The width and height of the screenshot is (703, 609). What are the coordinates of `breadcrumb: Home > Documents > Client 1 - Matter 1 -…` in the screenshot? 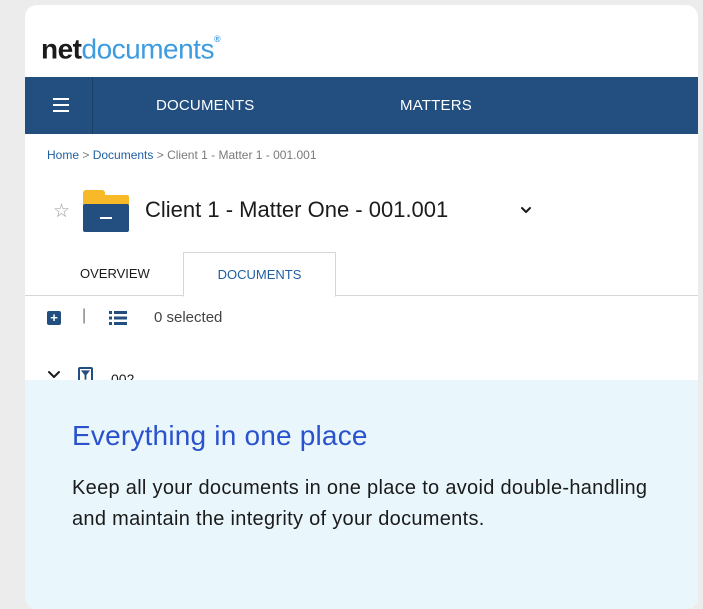 It's located at (182, 155).